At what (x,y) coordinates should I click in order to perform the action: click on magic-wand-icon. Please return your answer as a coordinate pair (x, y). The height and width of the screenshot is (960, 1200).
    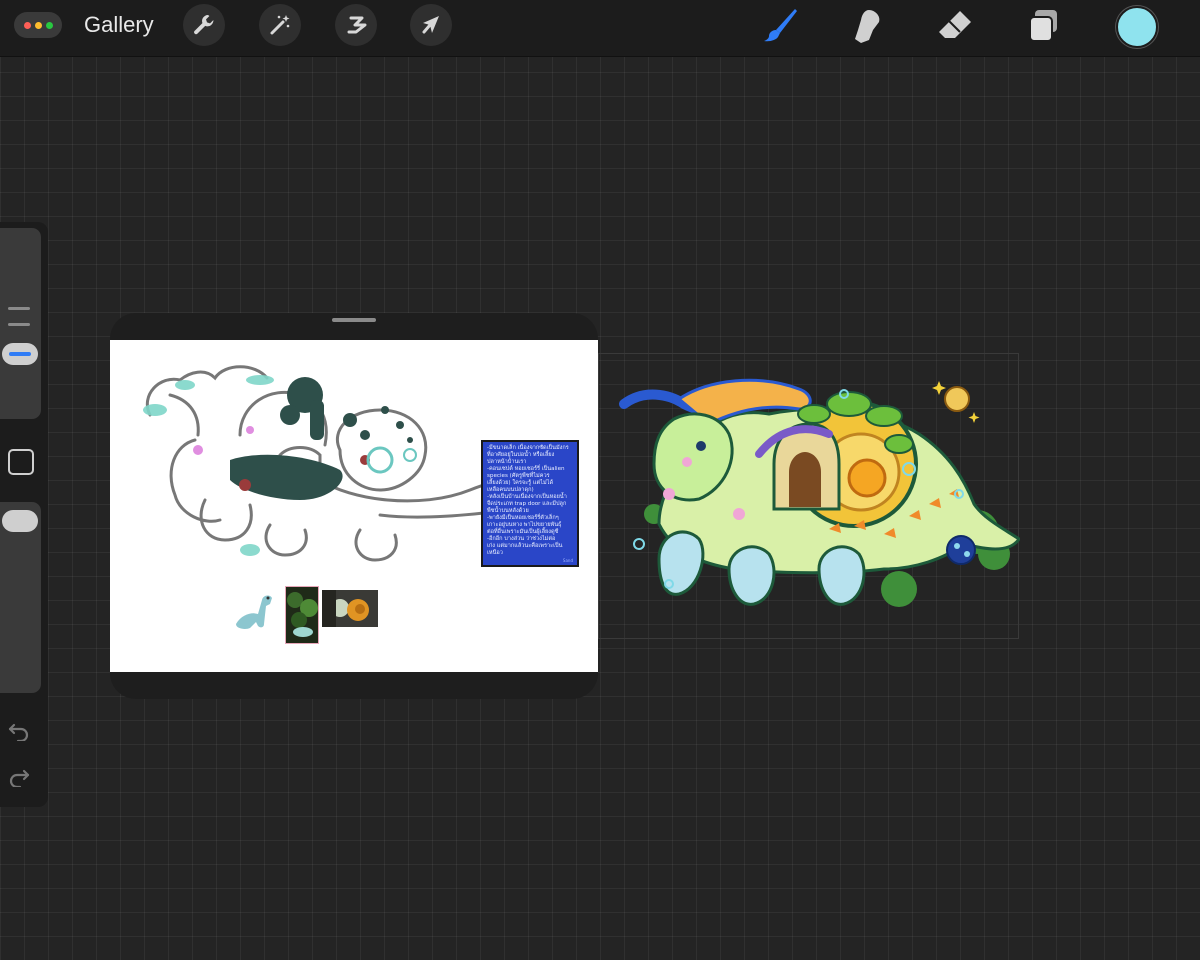
    Looking at the image, I should click on (280, 25).